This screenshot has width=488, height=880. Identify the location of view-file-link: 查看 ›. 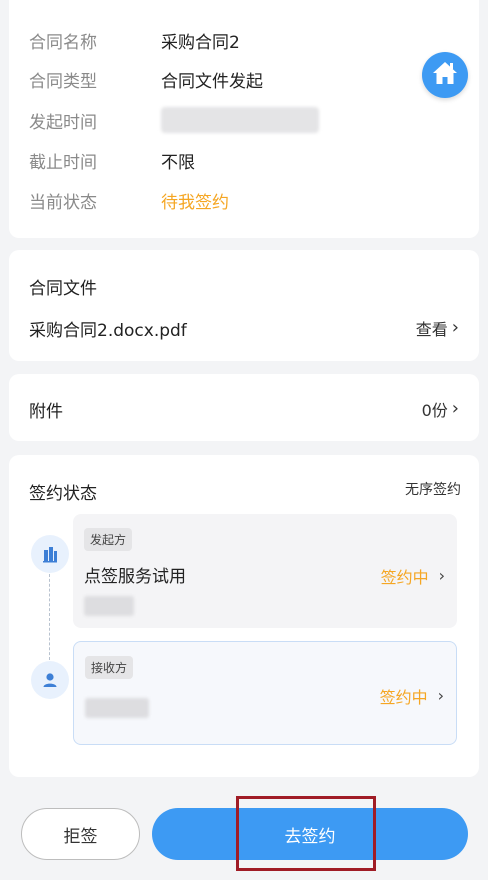
(437, 328).